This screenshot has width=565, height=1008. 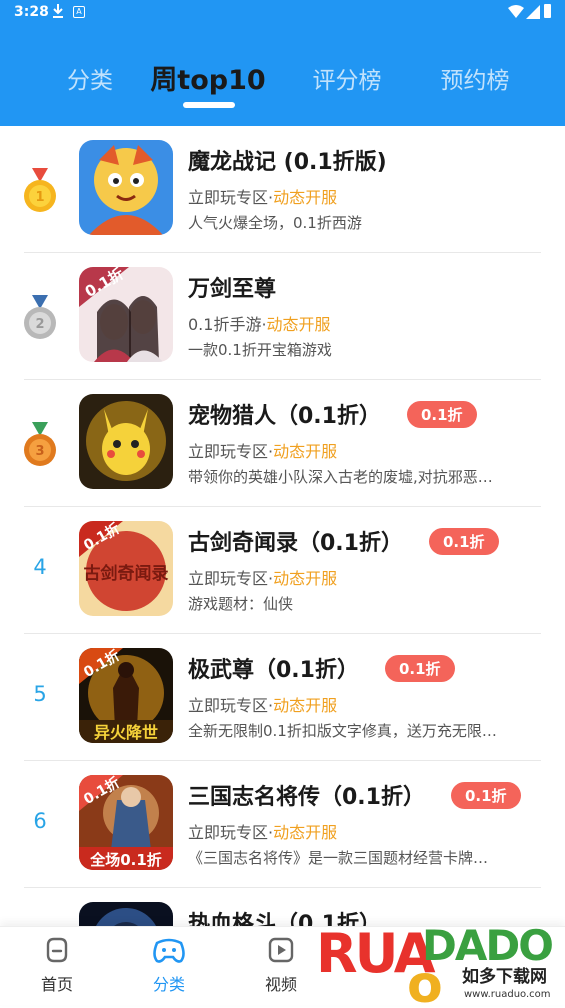 What do you see at coordinates (40, 567) in the screenshot?
I see `rank-number: 4` at bounding box center [40, 567].